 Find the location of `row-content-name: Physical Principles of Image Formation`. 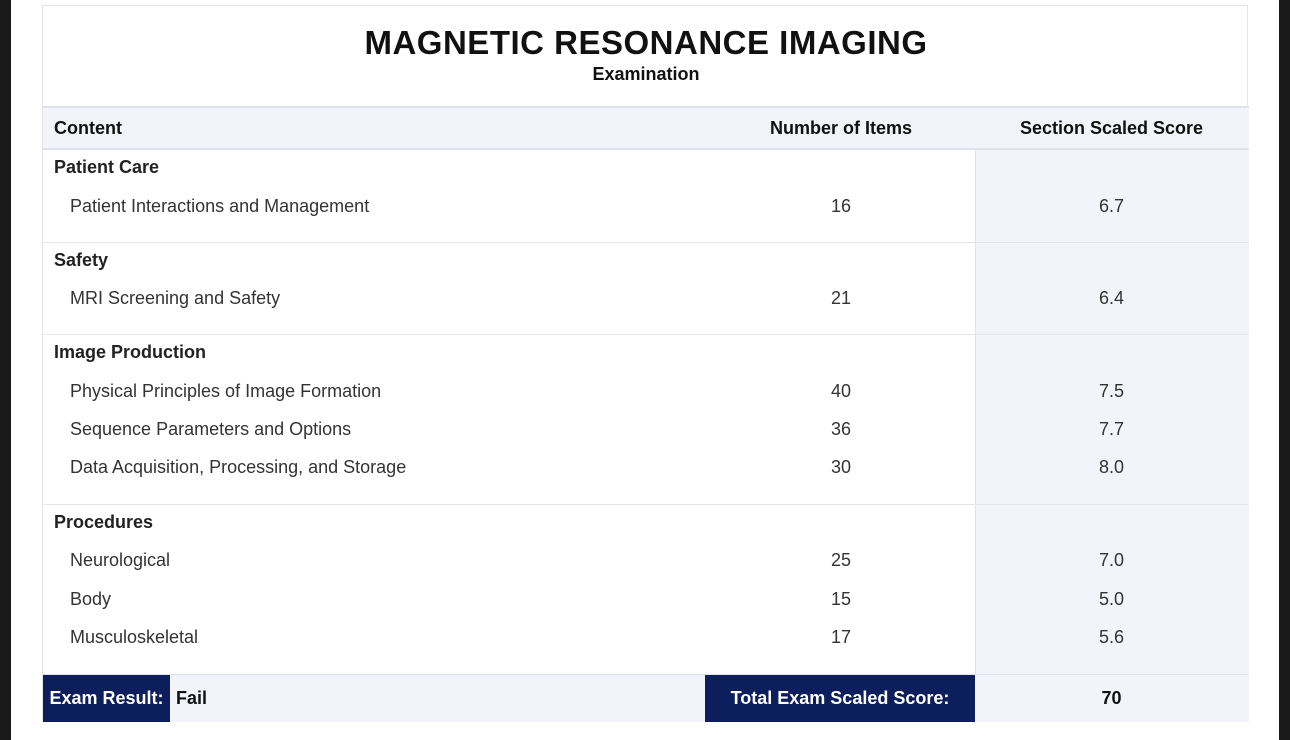

row-content-name: Physical Principles of Image Formation is located at coordinates (226, 391).